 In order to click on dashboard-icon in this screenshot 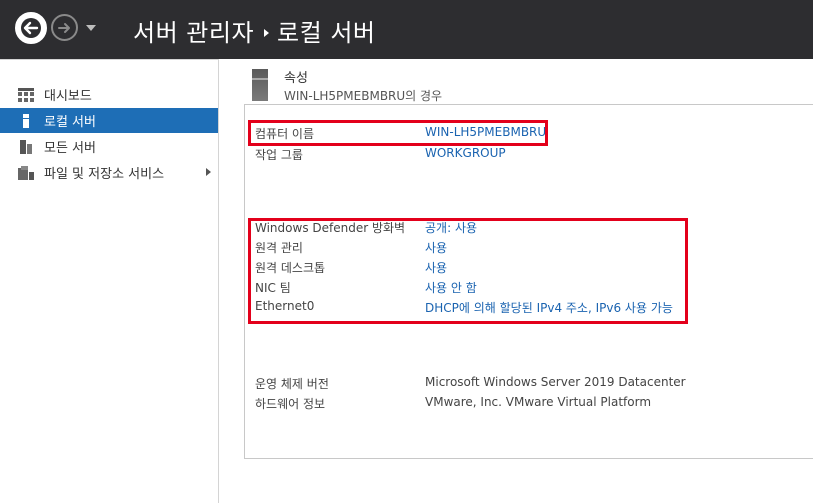, I will do `click(26, 94)`.